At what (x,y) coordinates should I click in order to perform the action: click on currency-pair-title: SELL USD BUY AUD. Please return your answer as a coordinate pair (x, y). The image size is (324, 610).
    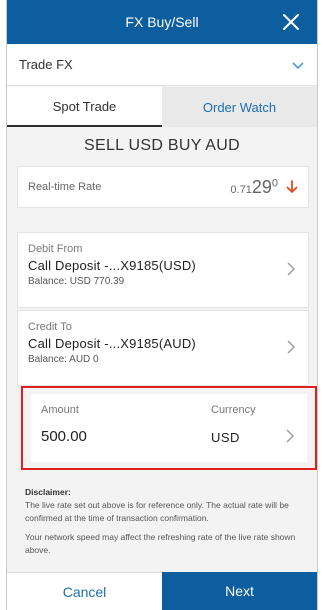
    Looking at the image, I should click on (162, 145).